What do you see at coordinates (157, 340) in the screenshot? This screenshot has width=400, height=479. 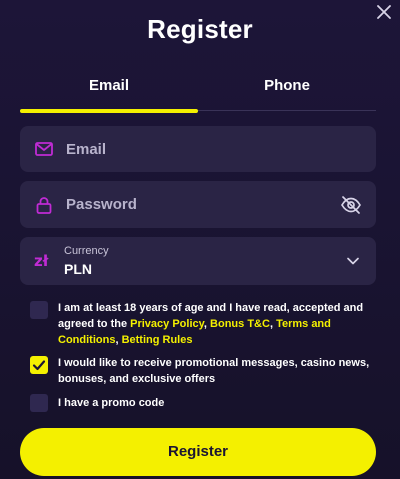 I see `betting-rules-link: Betting Rules` at bounding box center [157, 340].